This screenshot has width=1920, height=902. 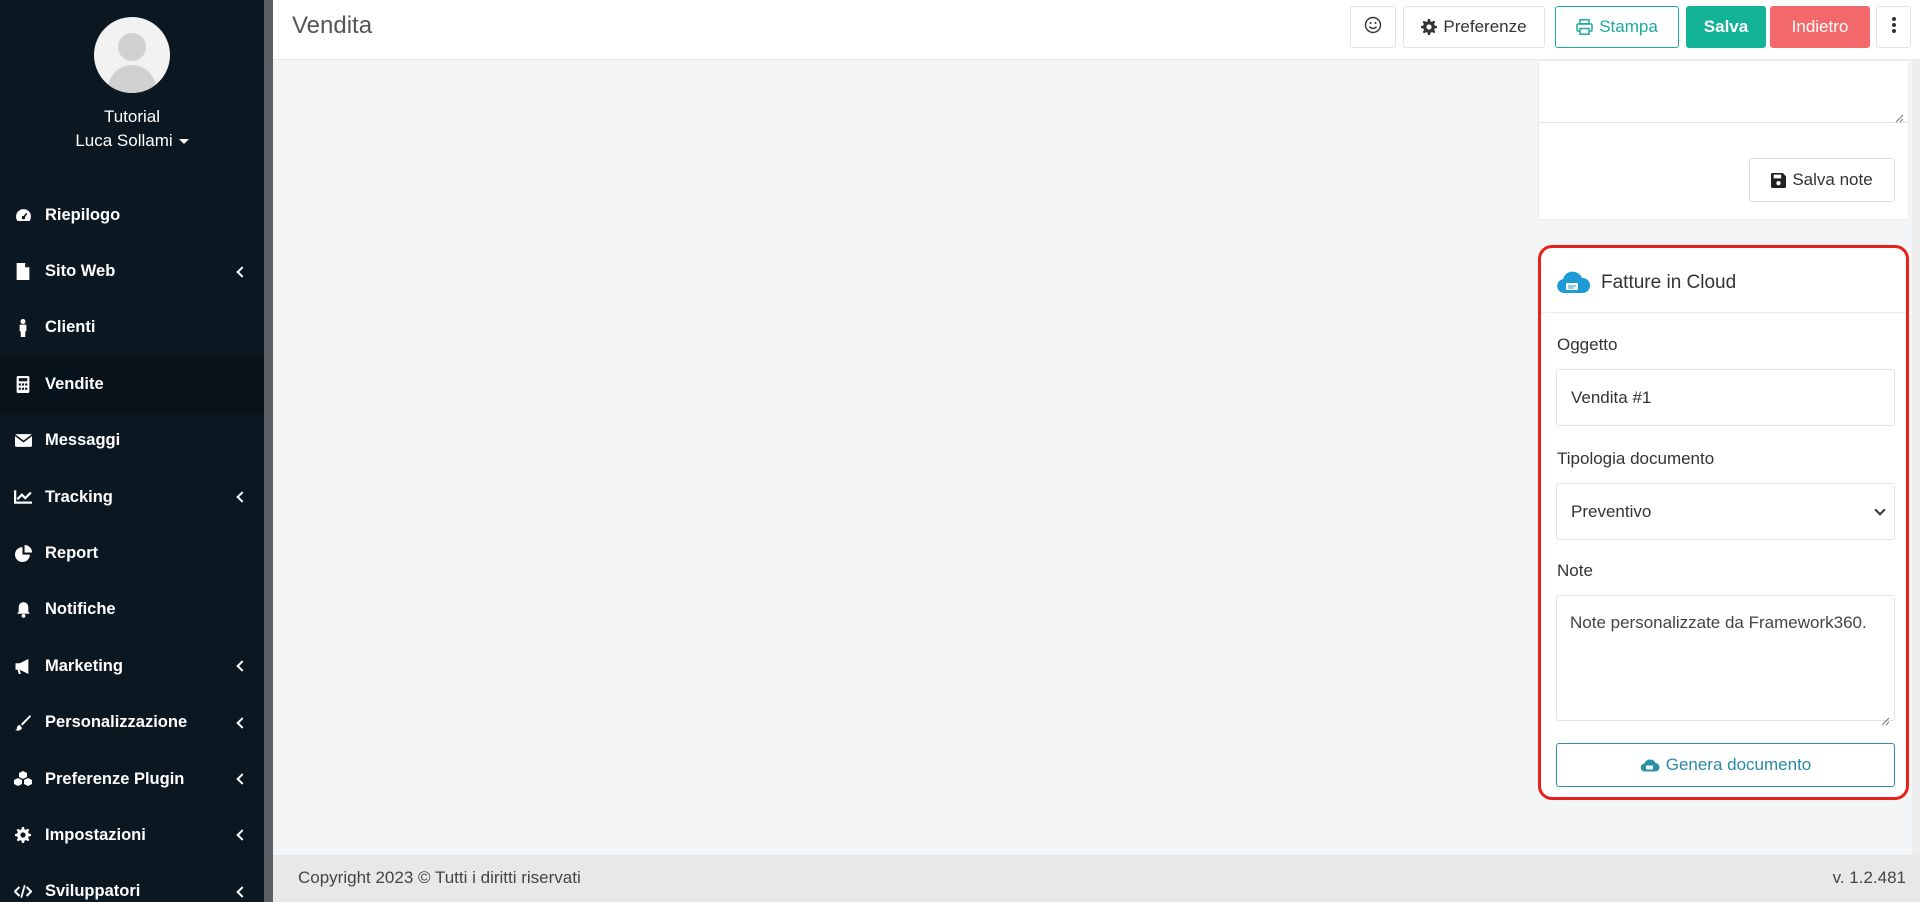 I want to click on sidebar-item-tracking: Tracking, so click(x=132, y=497).